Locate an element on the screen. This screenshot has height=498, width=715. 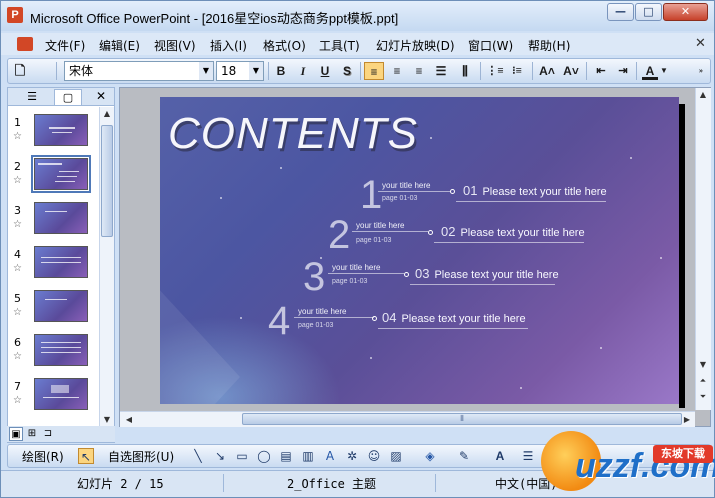
scroll-left-icon: ◀ is located at coordinates (129, 420).